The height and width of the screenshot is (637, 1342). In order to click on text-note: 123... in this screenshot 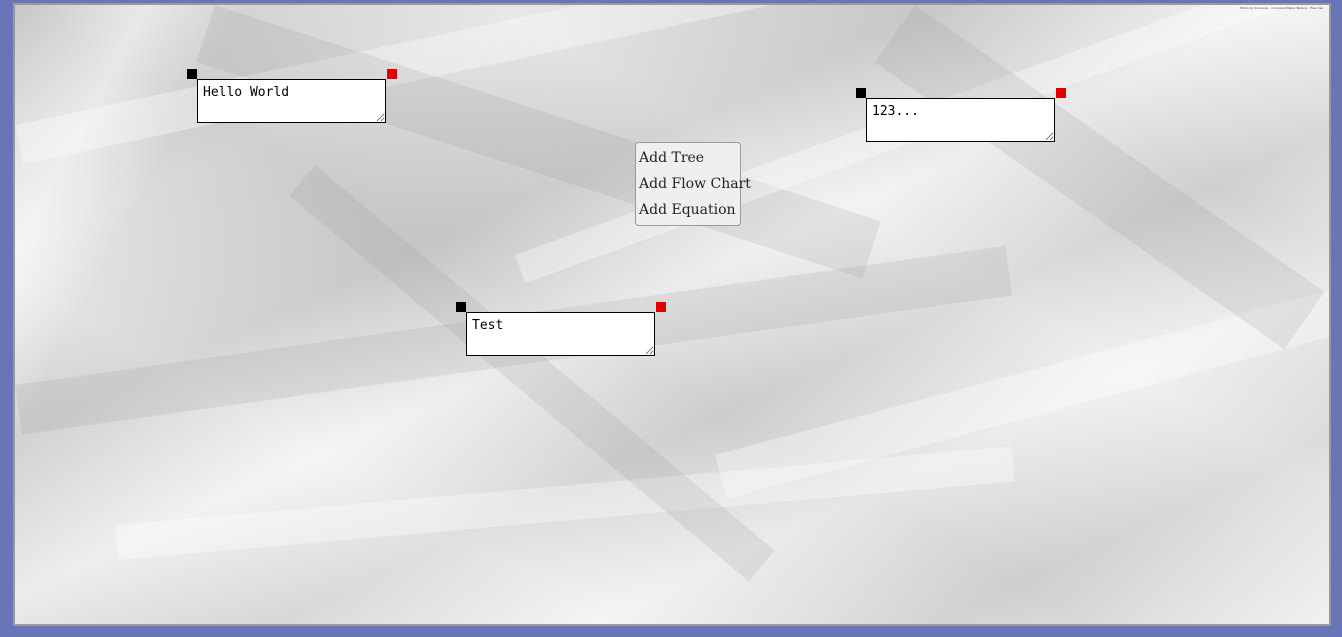, I will do `click(961, 115)`.